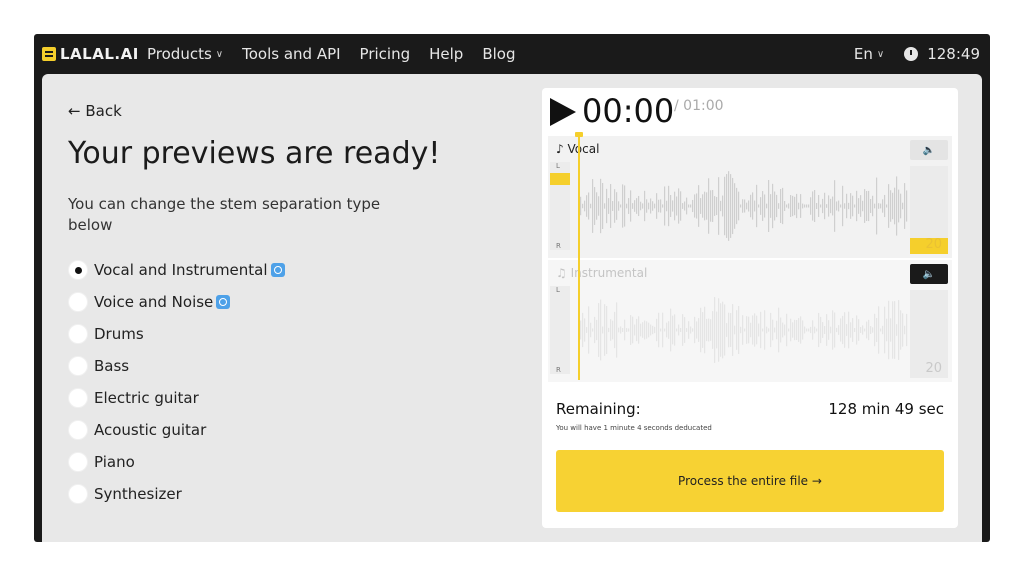 The height and width of the screenshot is (576, 1024). Describe the element at coordinates (750, 481) in the screenshot. I see `process-entire-file-button: Process the entire file →` at that location.